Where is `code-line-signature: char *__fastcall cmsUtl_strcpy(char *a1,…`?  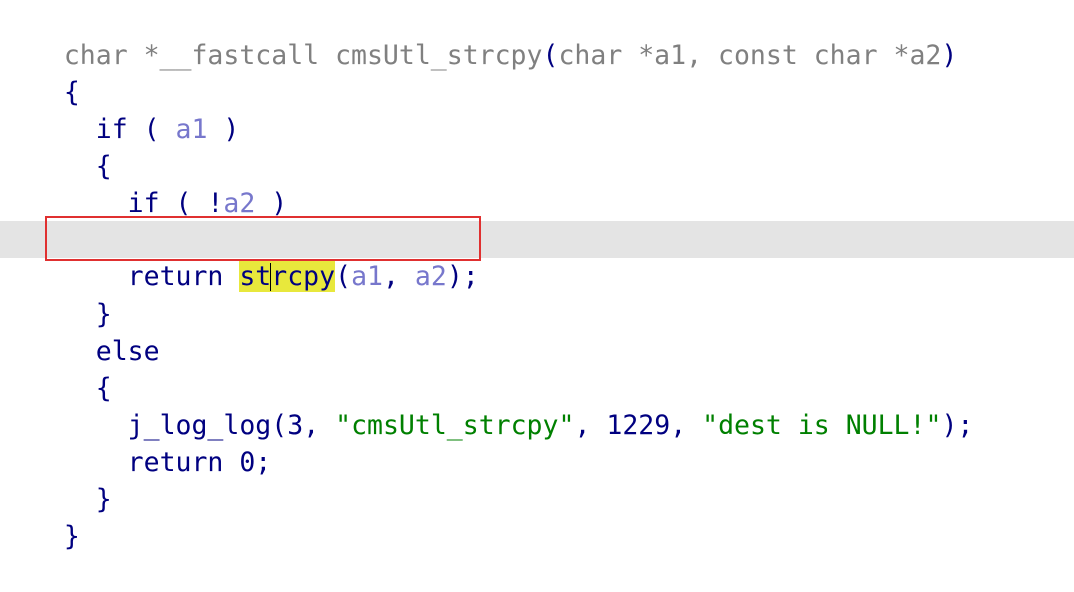 code-line-signature: char *__fastcall cmsUtl_strcpy(char *a1,… is located at coordinates (537, 35).